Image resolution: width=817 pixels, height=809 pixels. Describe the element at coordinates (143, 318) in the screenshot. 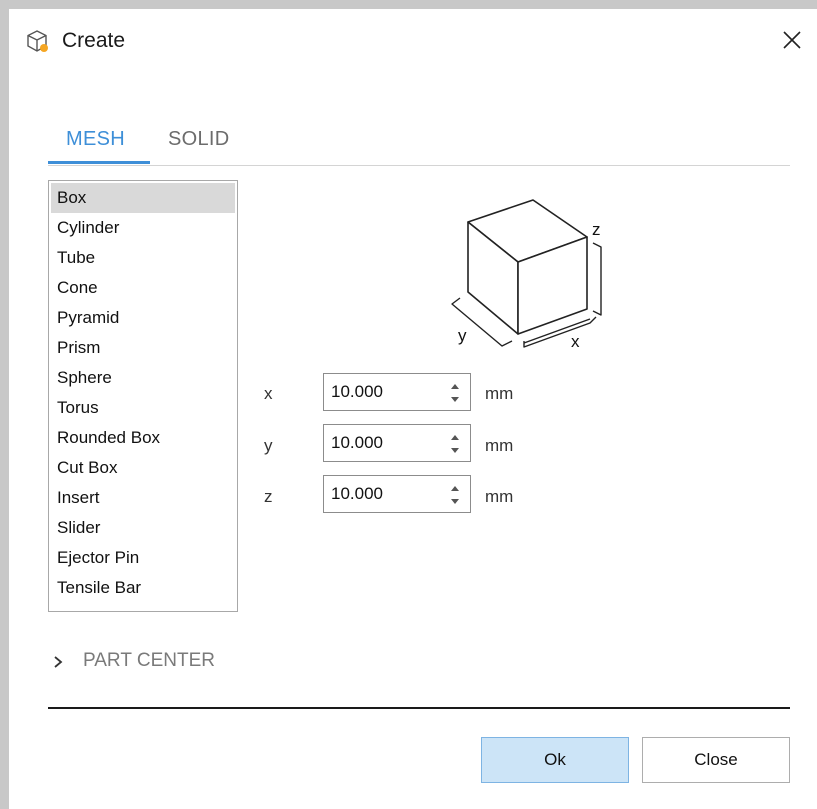

I see `list-item-pyramid: Pyramid` at that location.